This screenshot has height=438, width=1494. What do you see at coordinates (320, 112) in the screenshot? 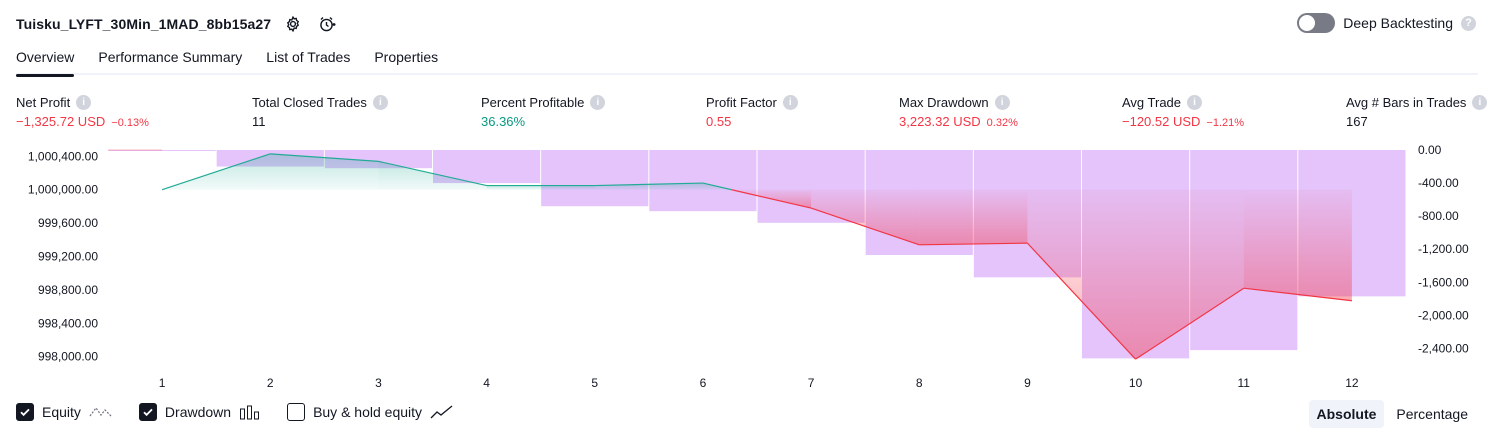
I see `metric-total-closed-trades: Total Closed Trades i 11` at bounding box center [320, 112].